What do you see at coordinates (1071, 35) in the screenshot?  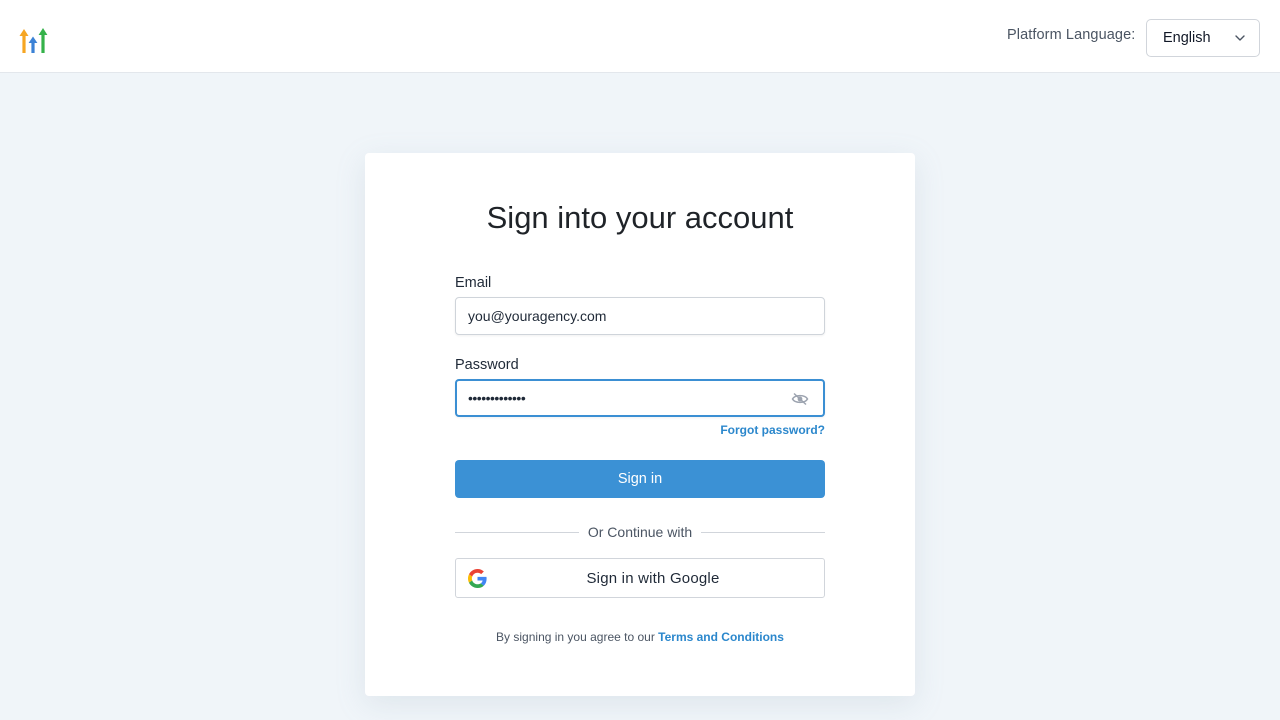 I see `platform-language-label: Platform Language:` at bounding box center [1071, 35].